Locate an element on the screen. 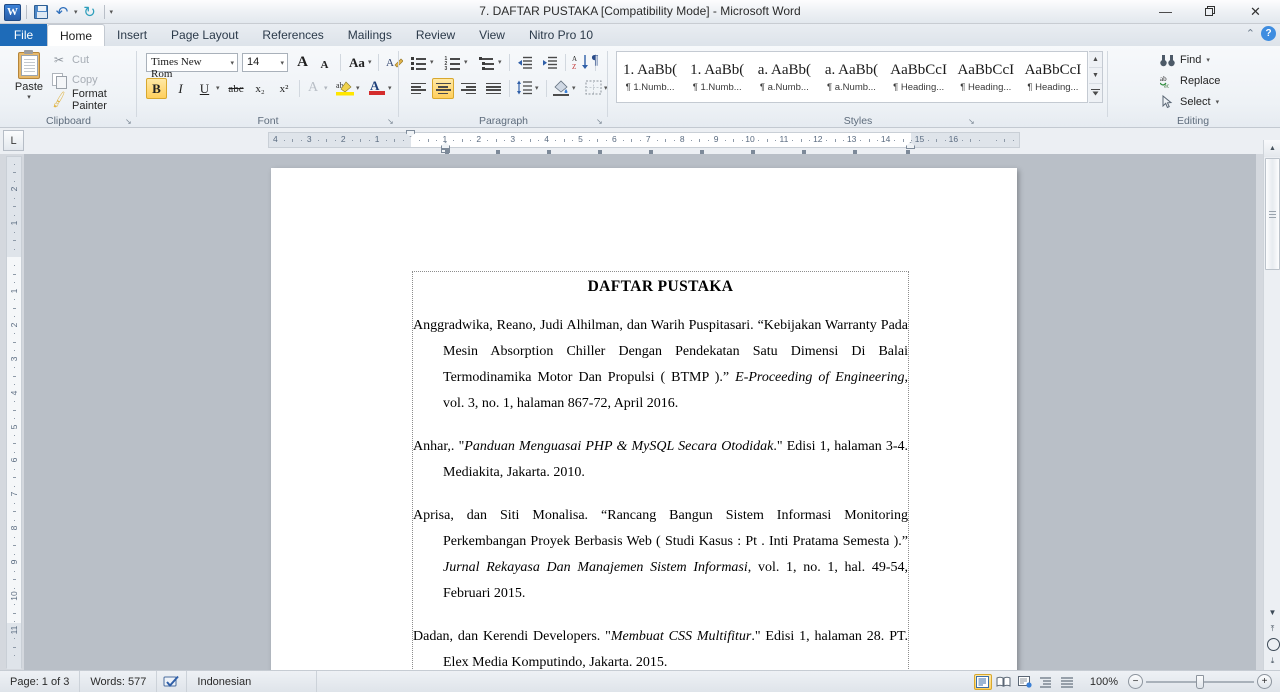 This screenshot has height=692, width=1280. zoom-slider is located at coordinates (1200, 682).